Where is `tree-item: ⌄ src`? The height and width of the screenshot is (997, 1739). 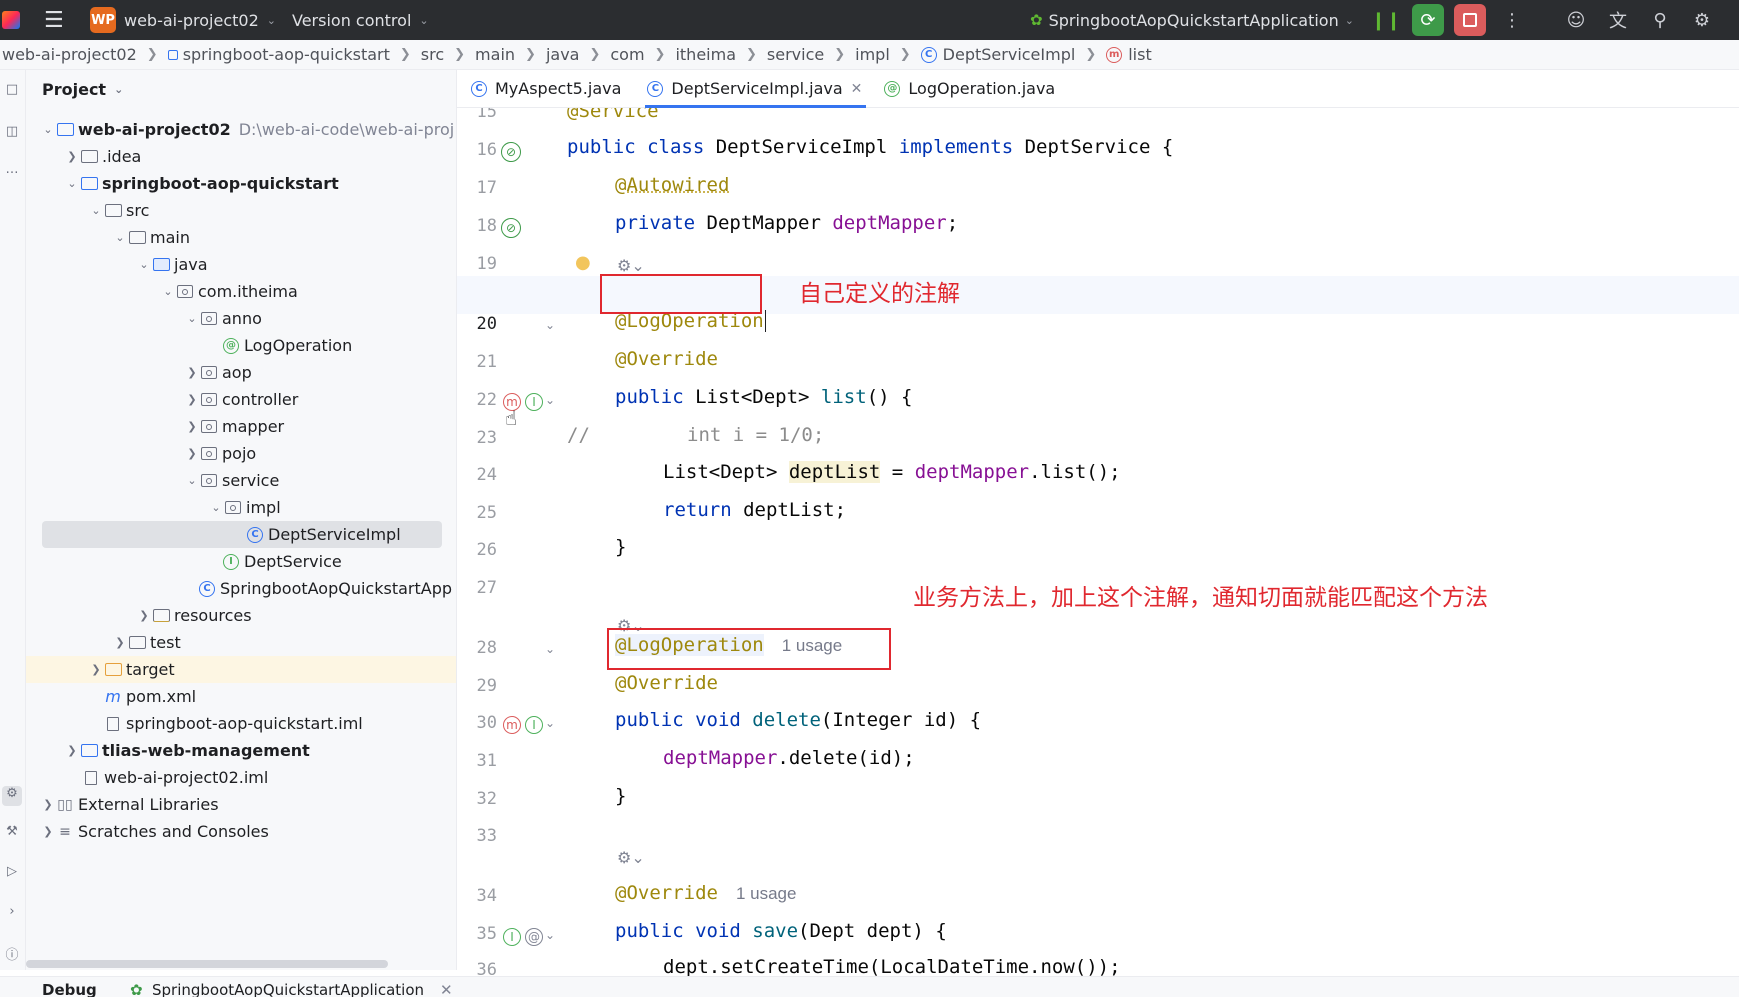
tree-item: ⌄ src is located at coordinates (241, 210).